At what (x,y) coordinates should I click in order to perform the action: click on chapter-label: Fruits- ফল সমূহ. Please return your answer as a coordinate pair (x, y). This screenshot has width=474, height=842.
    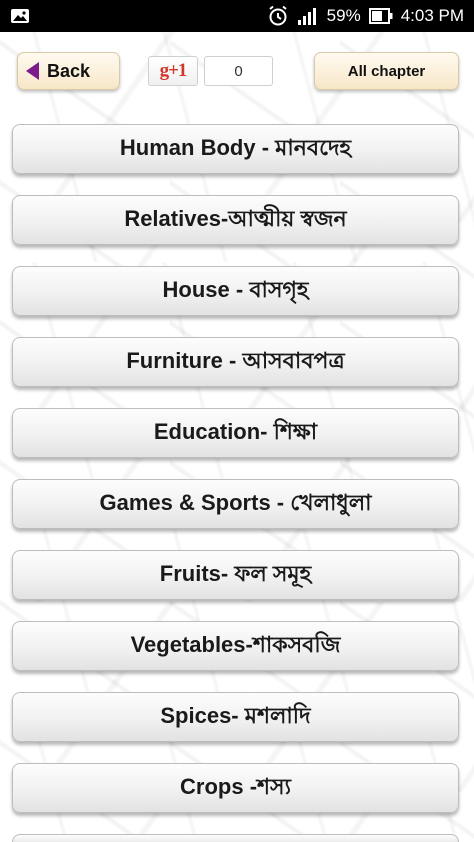
    Looking at the image, I should click on (235, 573).